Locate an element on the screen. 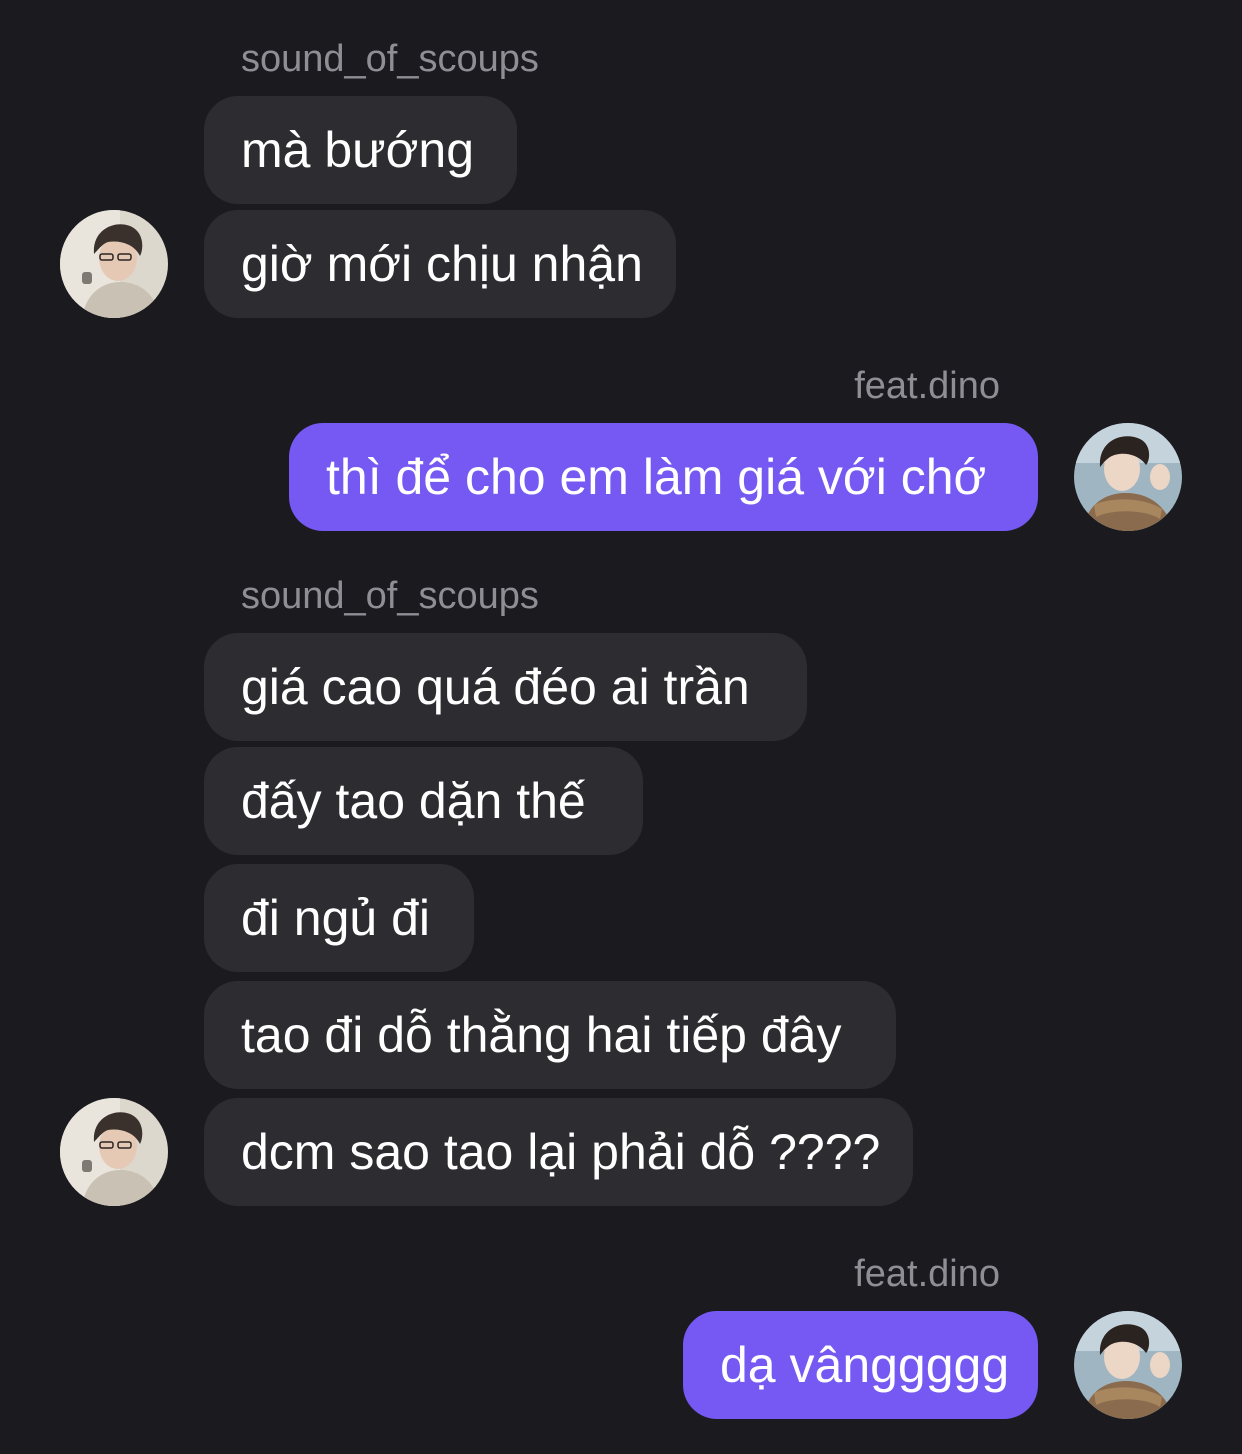  message-bubble-outgoing: dạ vânggggg is located at coordinates (860, 1365).